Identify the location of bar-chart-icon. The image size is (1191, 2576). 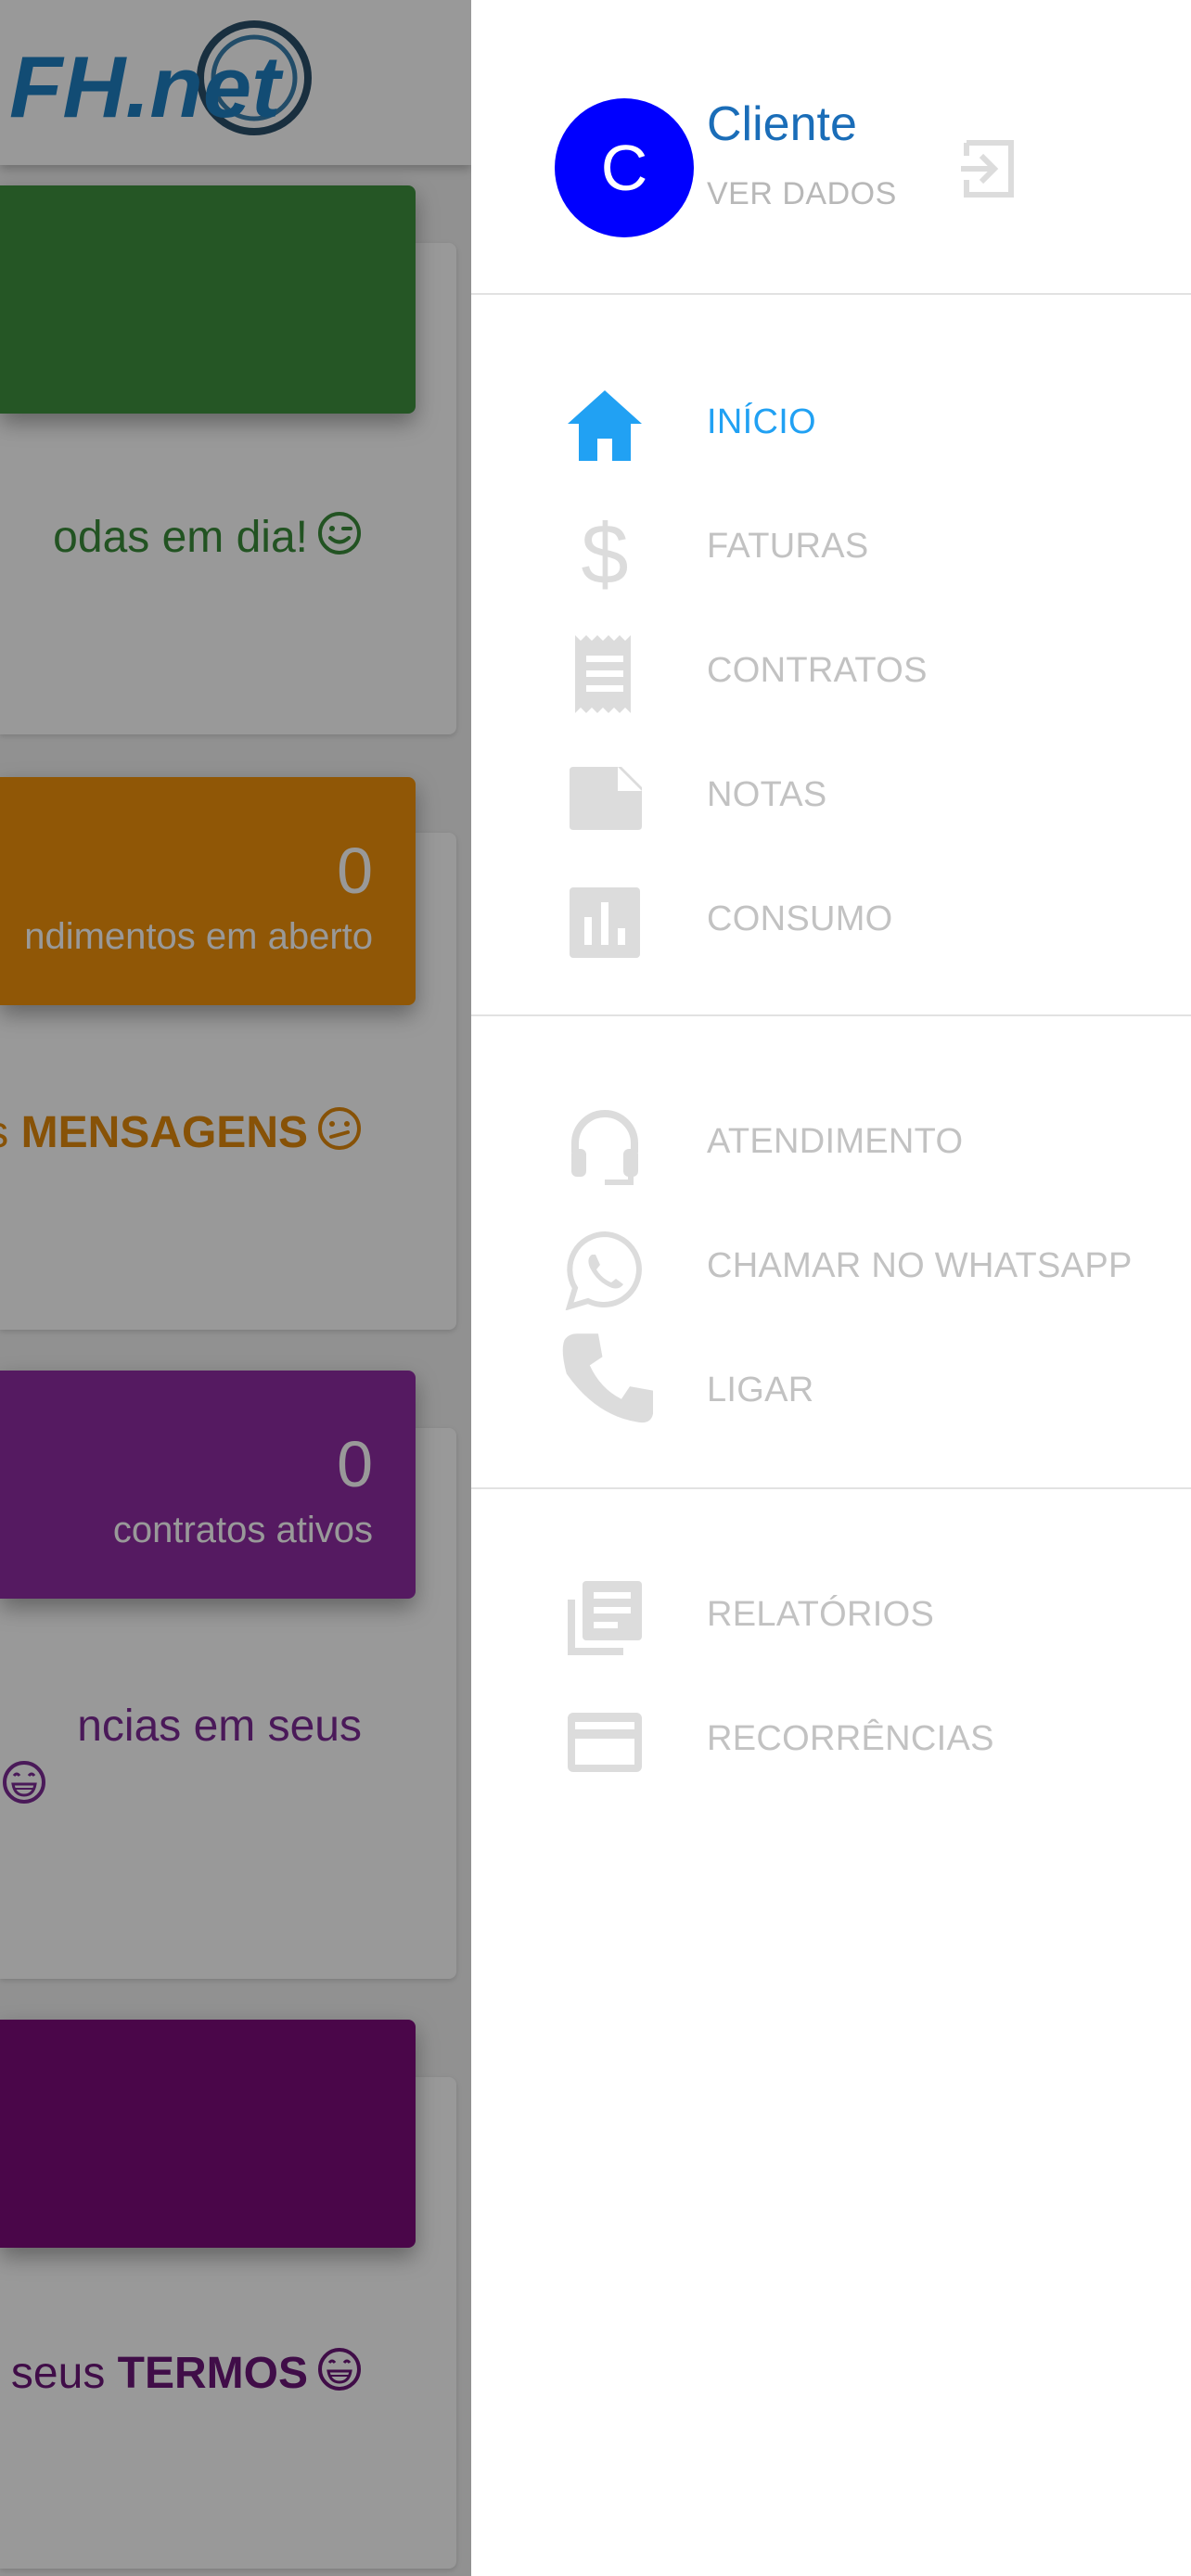
(605, 923).